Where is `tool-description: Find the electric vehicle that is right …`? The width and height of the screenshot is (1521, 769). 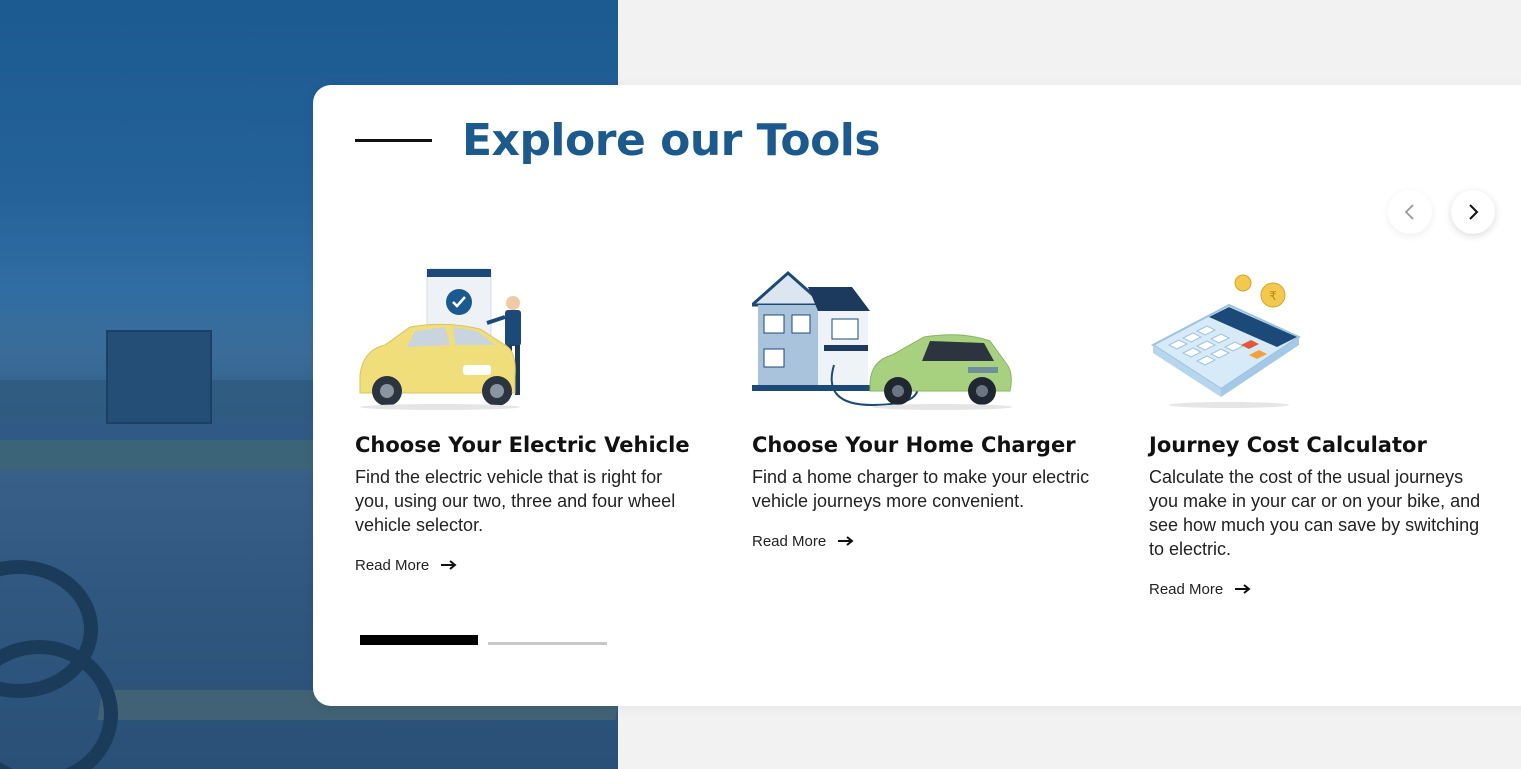
tool-description: Find the electric vehicle that is right … is located at coordinates (515, 501).